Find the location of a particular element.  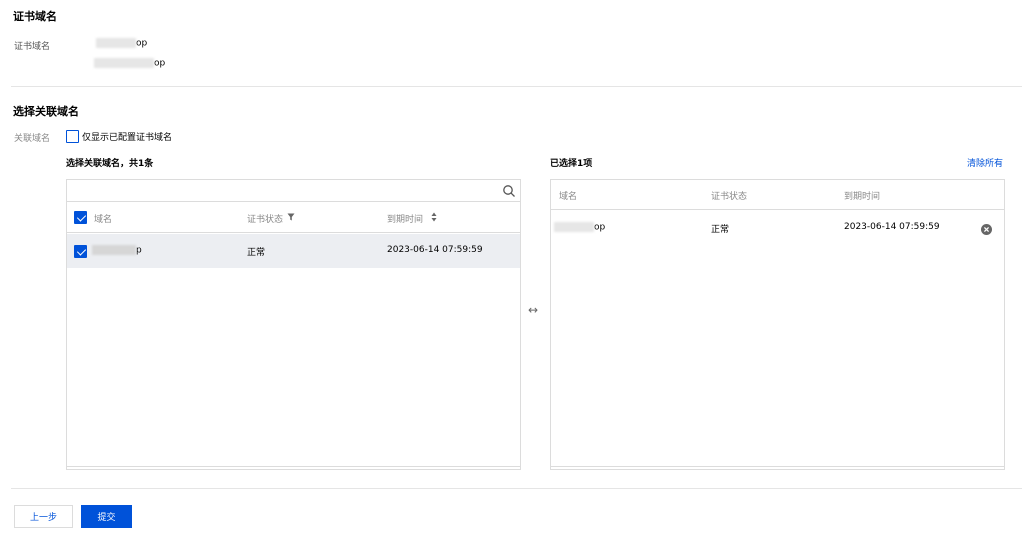

submit-button: 提交 is located at coordinates (106, 516).